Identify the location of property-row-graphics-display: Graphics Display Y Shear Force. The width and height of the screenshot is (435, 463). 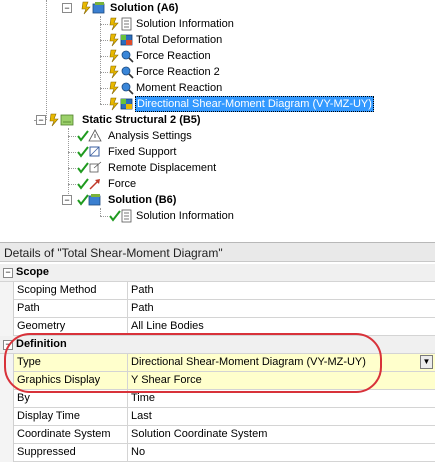
(217, 381).